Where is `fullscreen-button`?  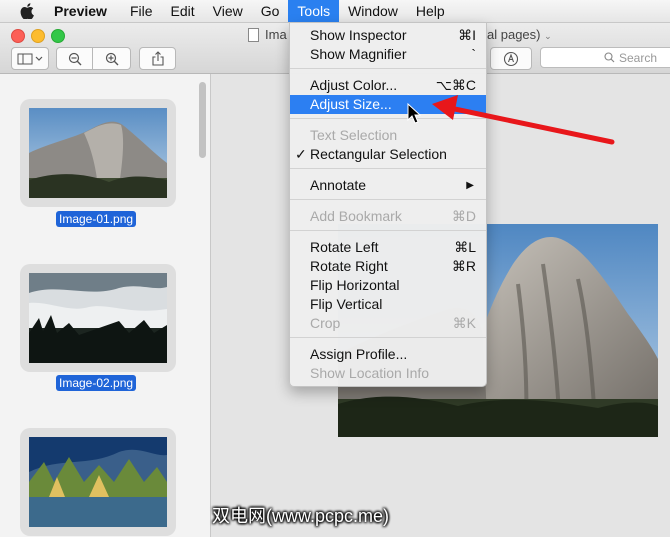
fullscreen-button is located at coordinates (58, 36).